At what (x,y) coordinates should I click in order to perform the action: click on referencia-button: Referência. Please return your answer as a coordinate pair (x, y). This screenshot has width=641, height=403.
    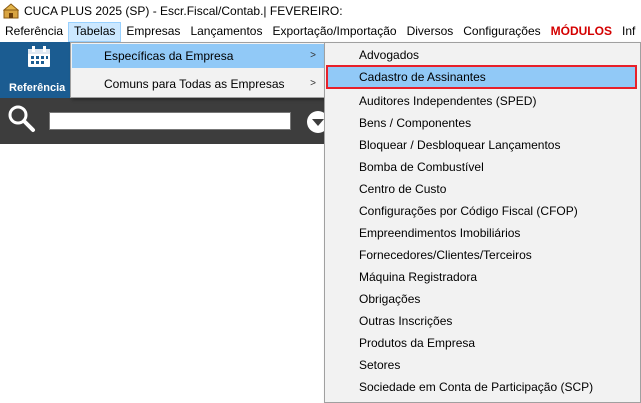
    Looking at the image, I should click on (35, 70).